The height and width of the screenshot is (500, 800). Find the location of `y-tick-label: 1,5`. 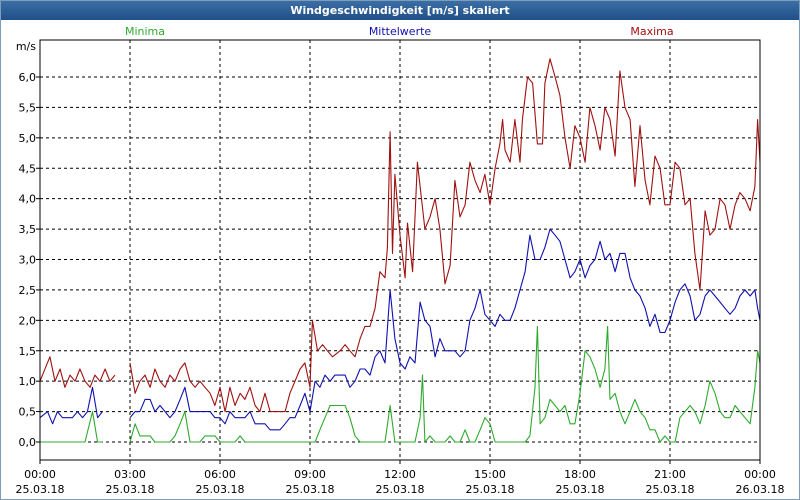

y-tick-label: 1,5 is located at coordinates (28, 351).